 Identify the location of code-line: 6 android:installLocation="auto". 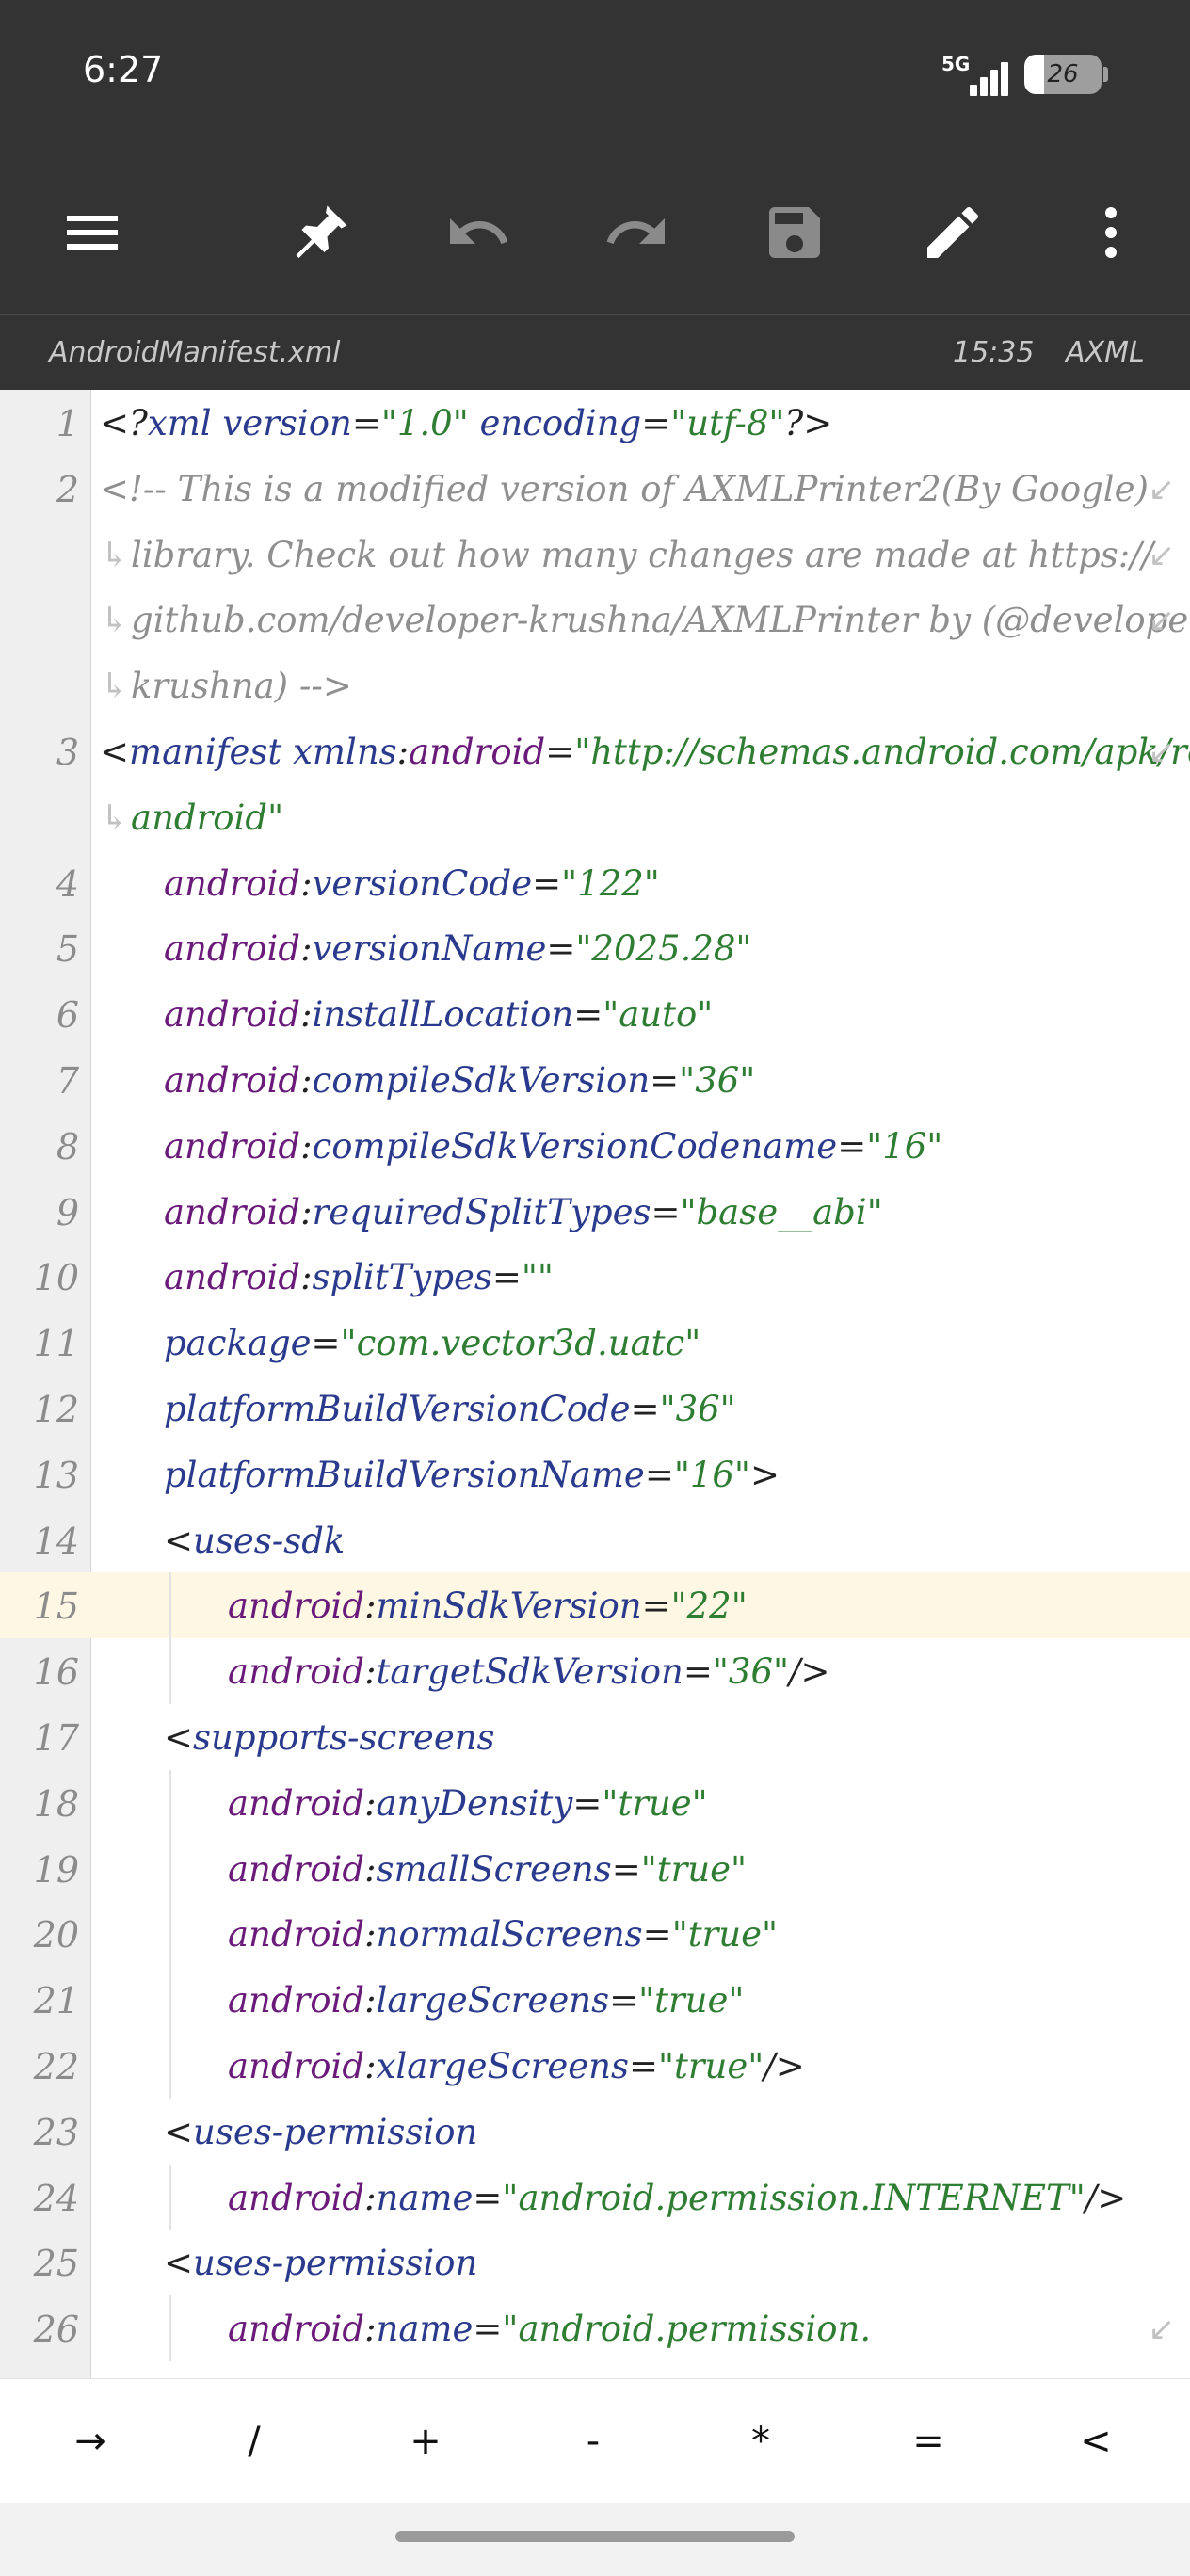
(595, 1014).